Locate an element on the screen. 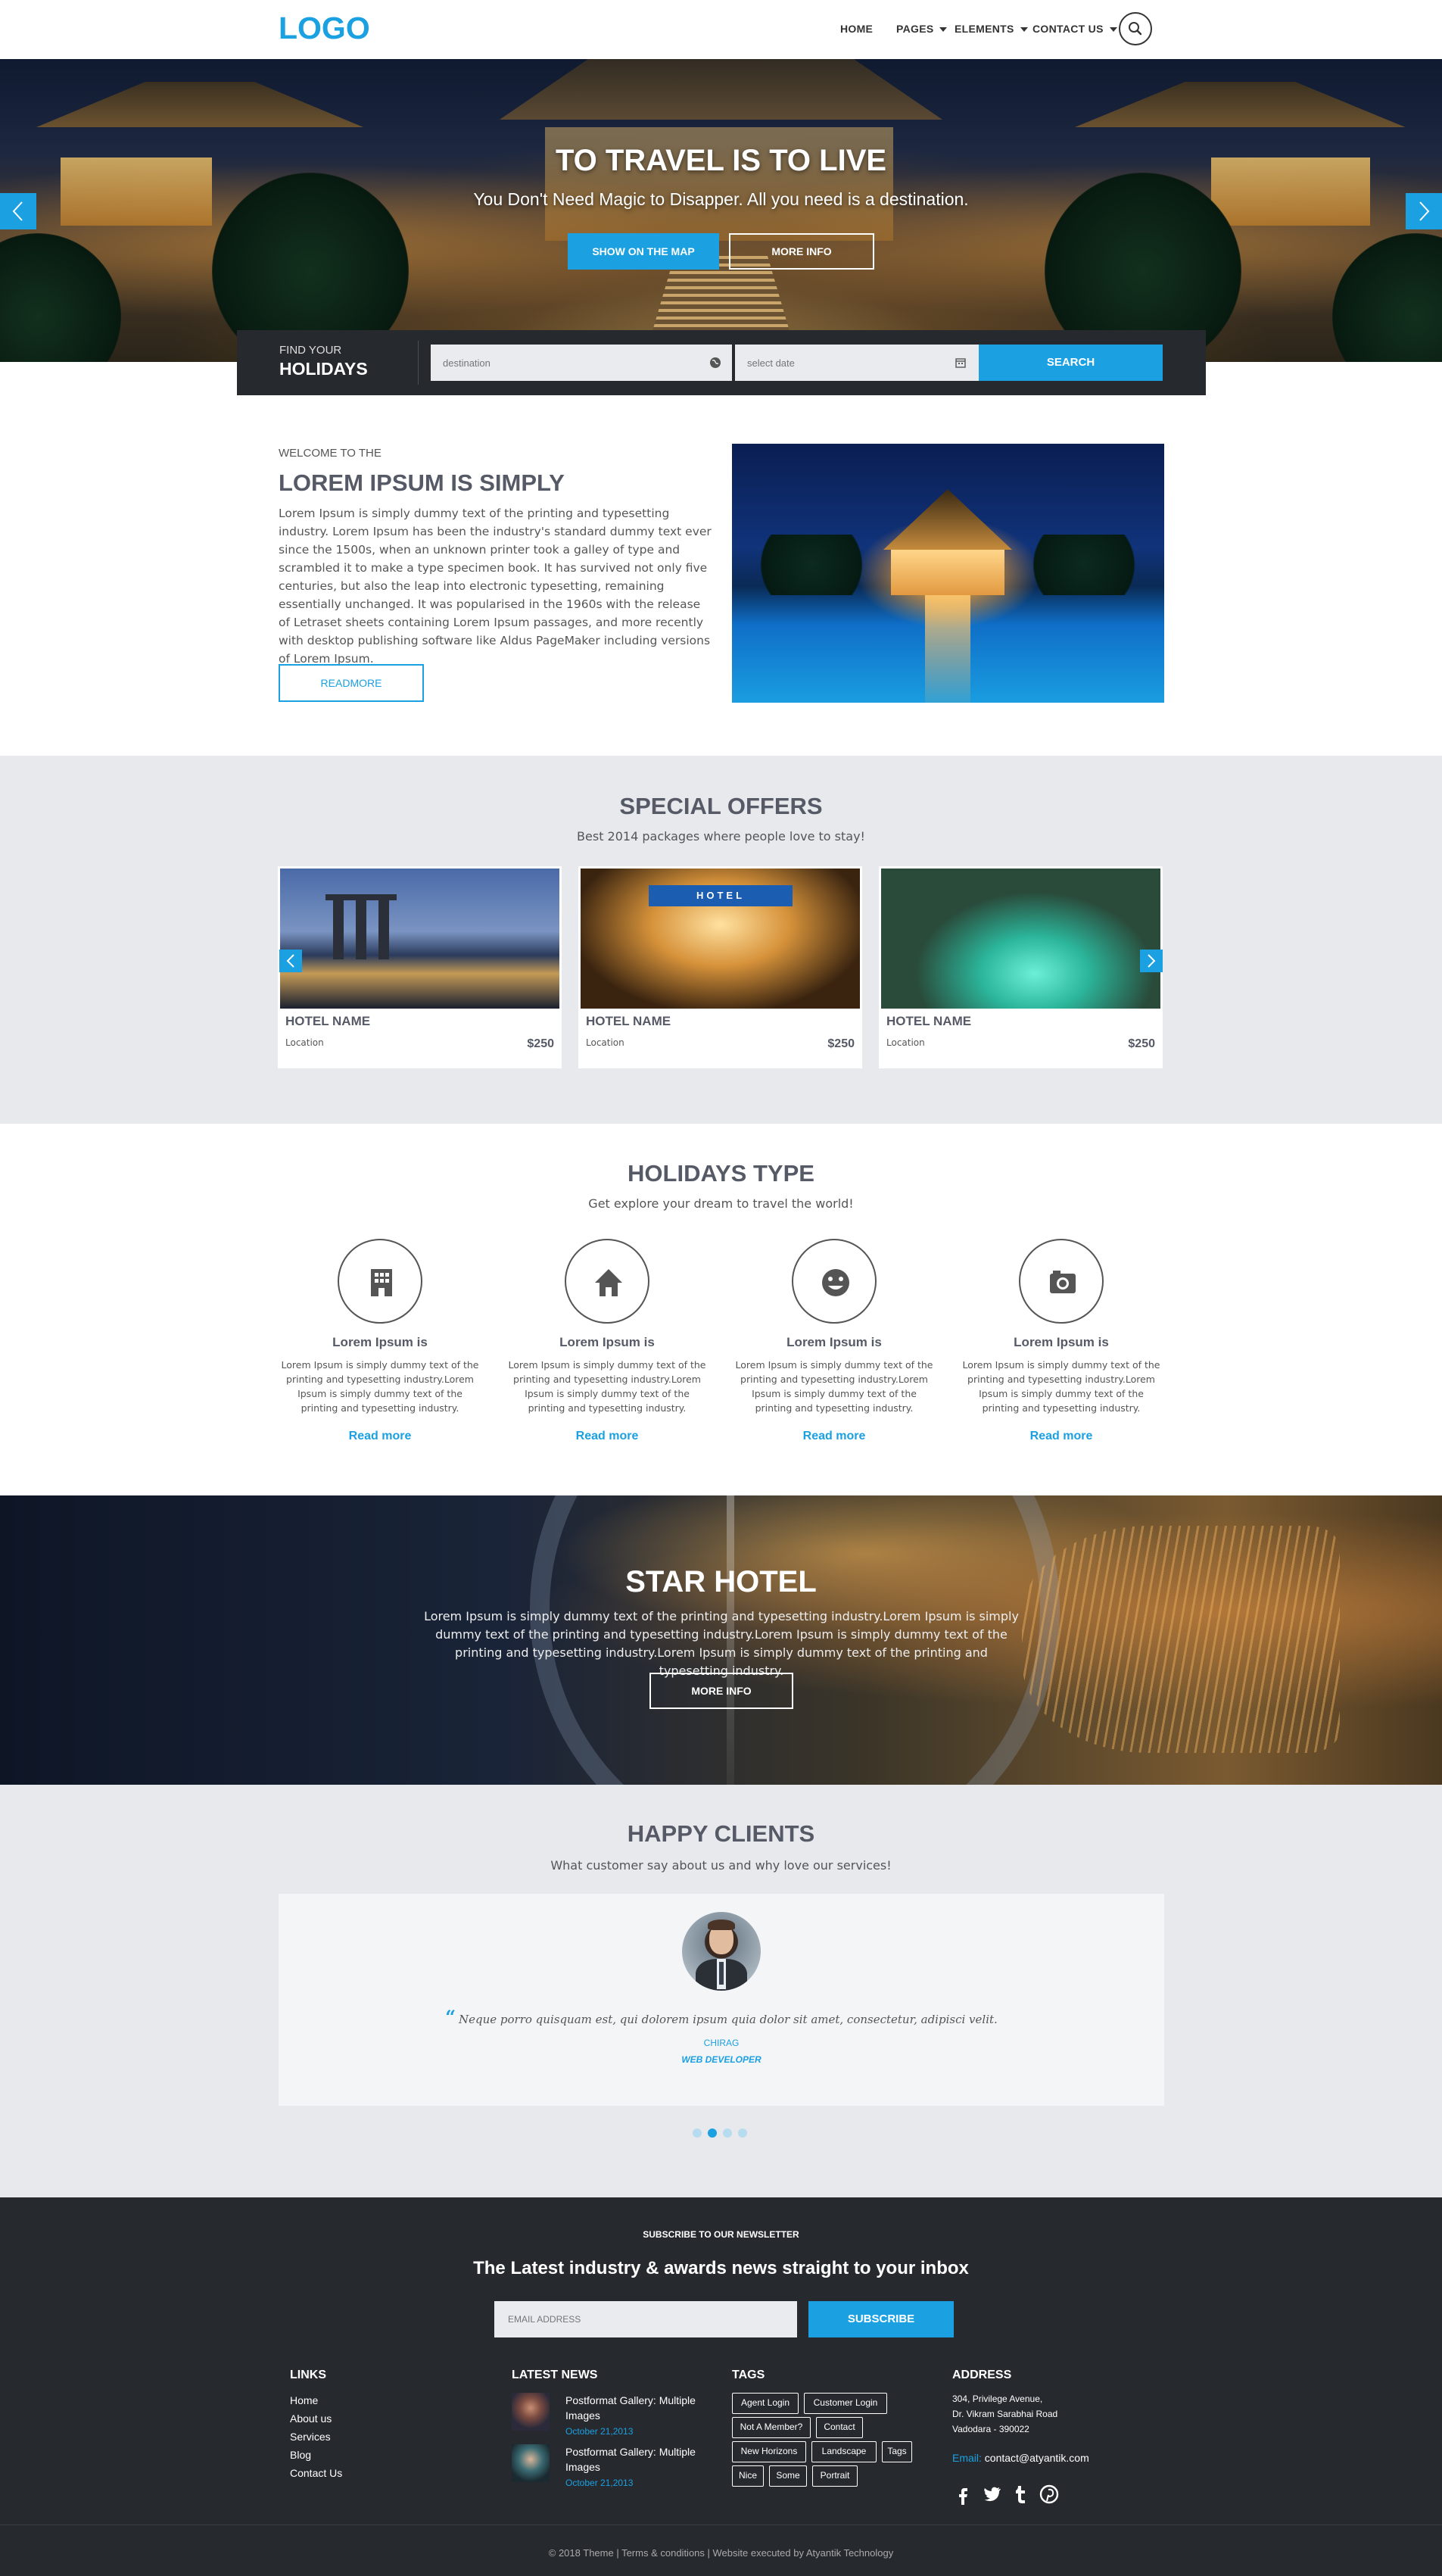  twitter-icon is located at coordinates (993, 2494).